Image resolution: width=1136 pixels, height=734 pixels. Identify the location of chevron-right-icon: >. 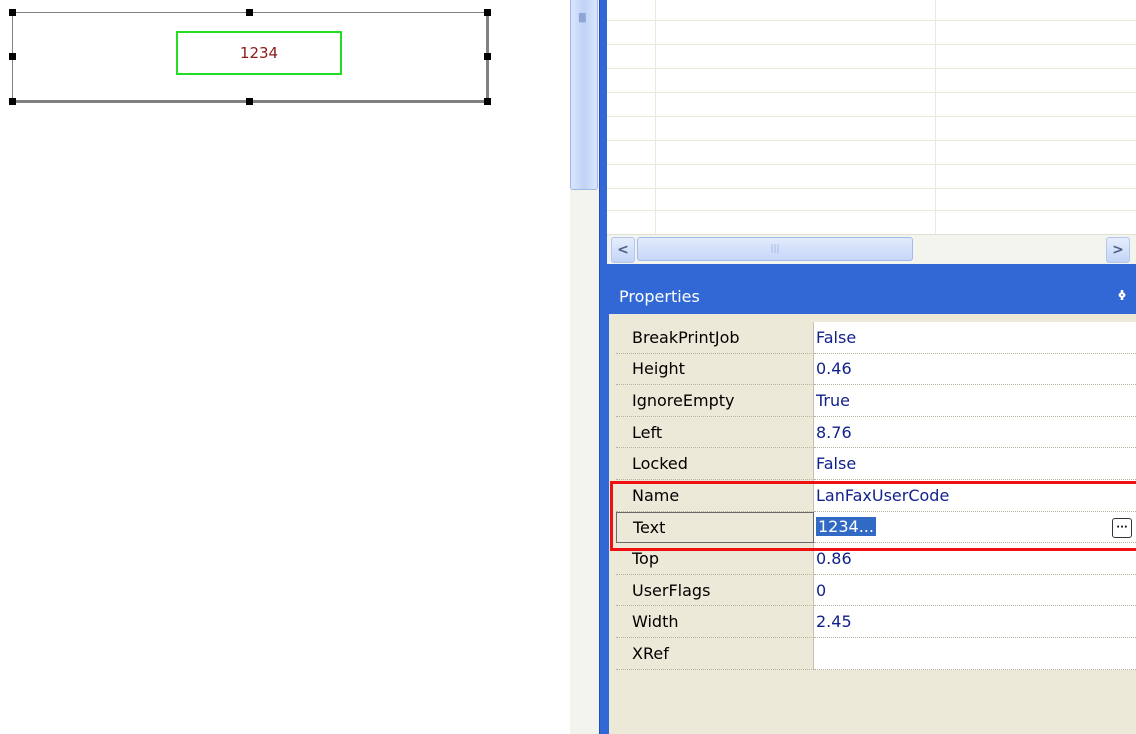
(1118, 250).